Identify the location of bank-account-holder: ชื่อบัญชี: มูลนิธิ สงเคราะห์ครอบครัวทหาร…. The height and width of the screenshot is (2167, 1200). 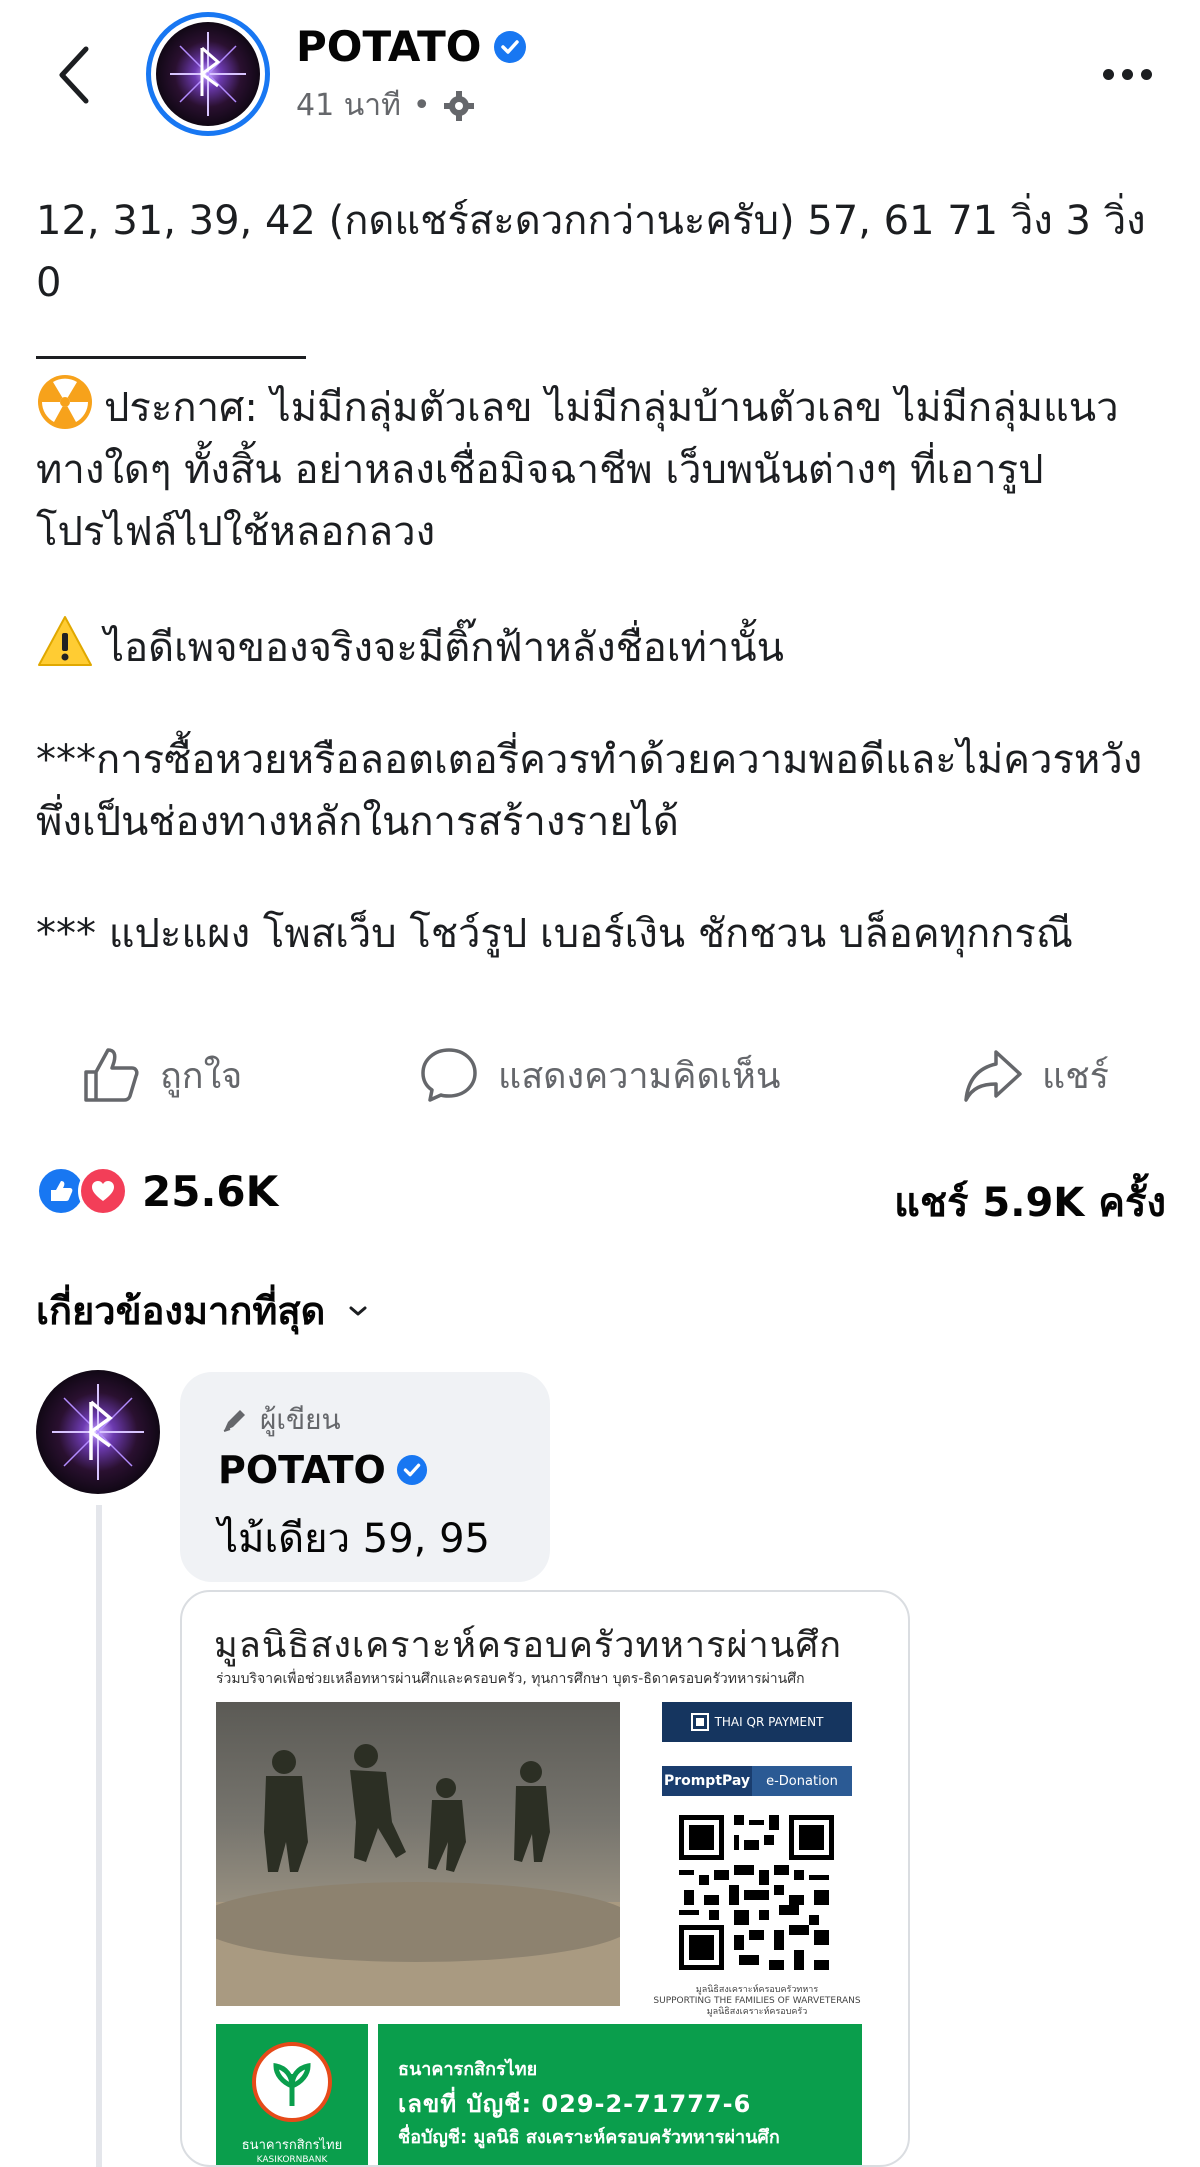
(589, 2137).